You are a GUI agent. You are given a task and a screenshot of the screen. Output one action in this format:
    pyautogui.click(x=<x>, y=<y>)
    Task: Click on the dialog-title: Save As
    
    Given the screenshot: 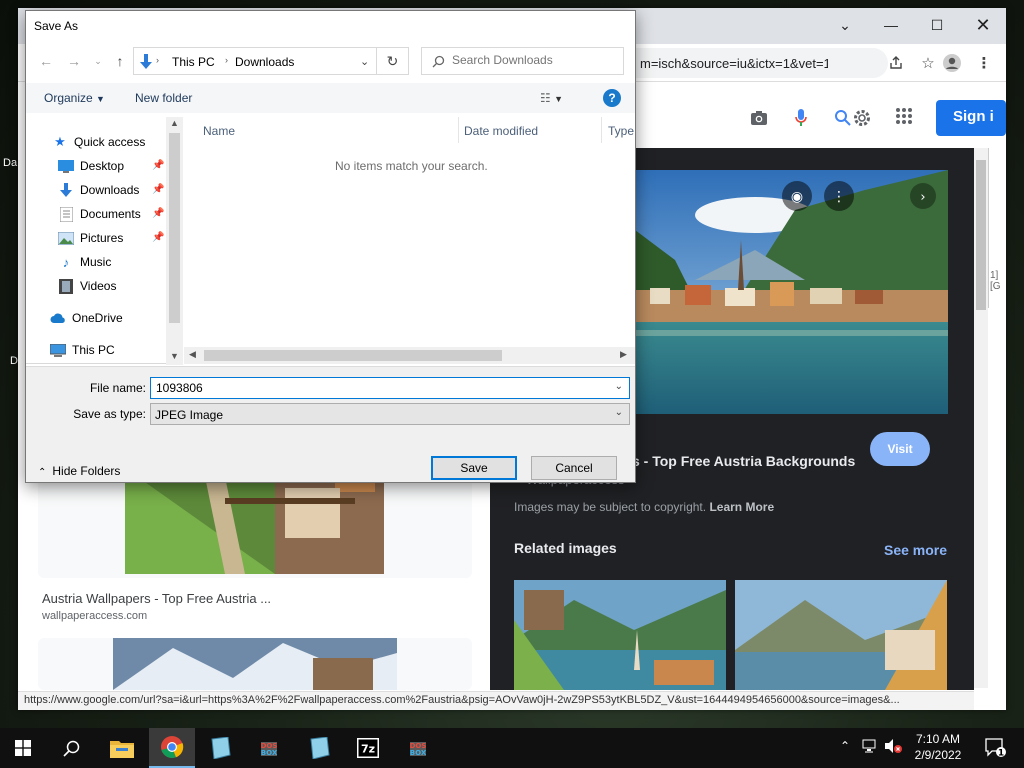 What is the action you would take?
    pyautogui.click(x=56, y=26)
    